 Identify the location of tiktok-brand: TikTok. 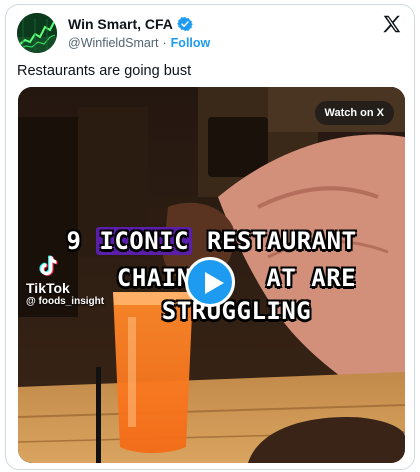
(48, 288).